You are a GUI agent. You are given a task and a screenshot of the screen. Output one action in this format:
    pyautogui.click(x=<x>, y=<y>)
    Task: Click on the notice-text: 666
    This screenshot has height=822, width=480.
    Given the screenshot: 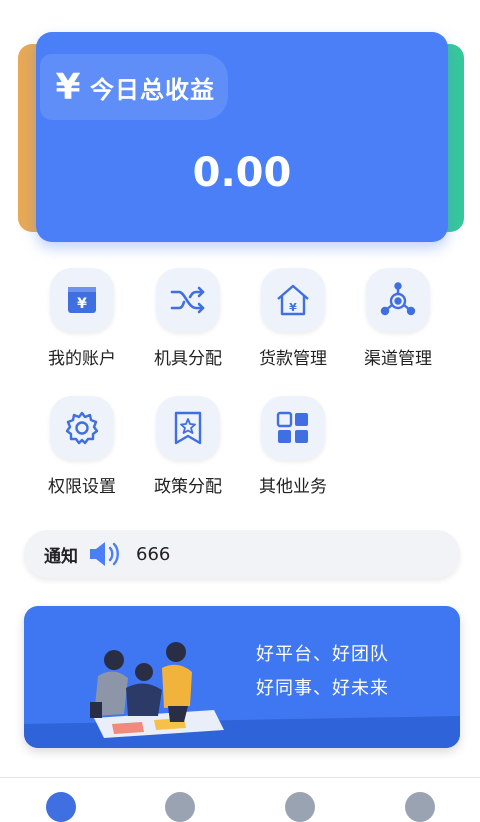 What is the action you would take?
    pyautogui.click(x=153, y=554)
    